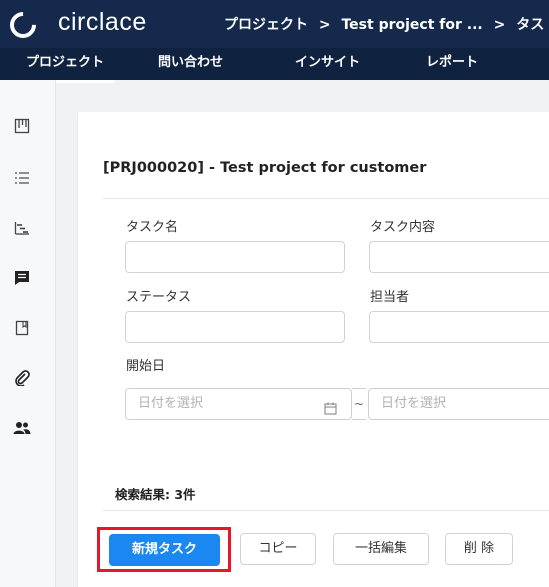 This screenshot has height=587, width=549. What do you see at coordinates (266, 25) in the screenshot?
I see `breadcrumb-item-projects: プロジェクト` at bounding box center [266, 25].